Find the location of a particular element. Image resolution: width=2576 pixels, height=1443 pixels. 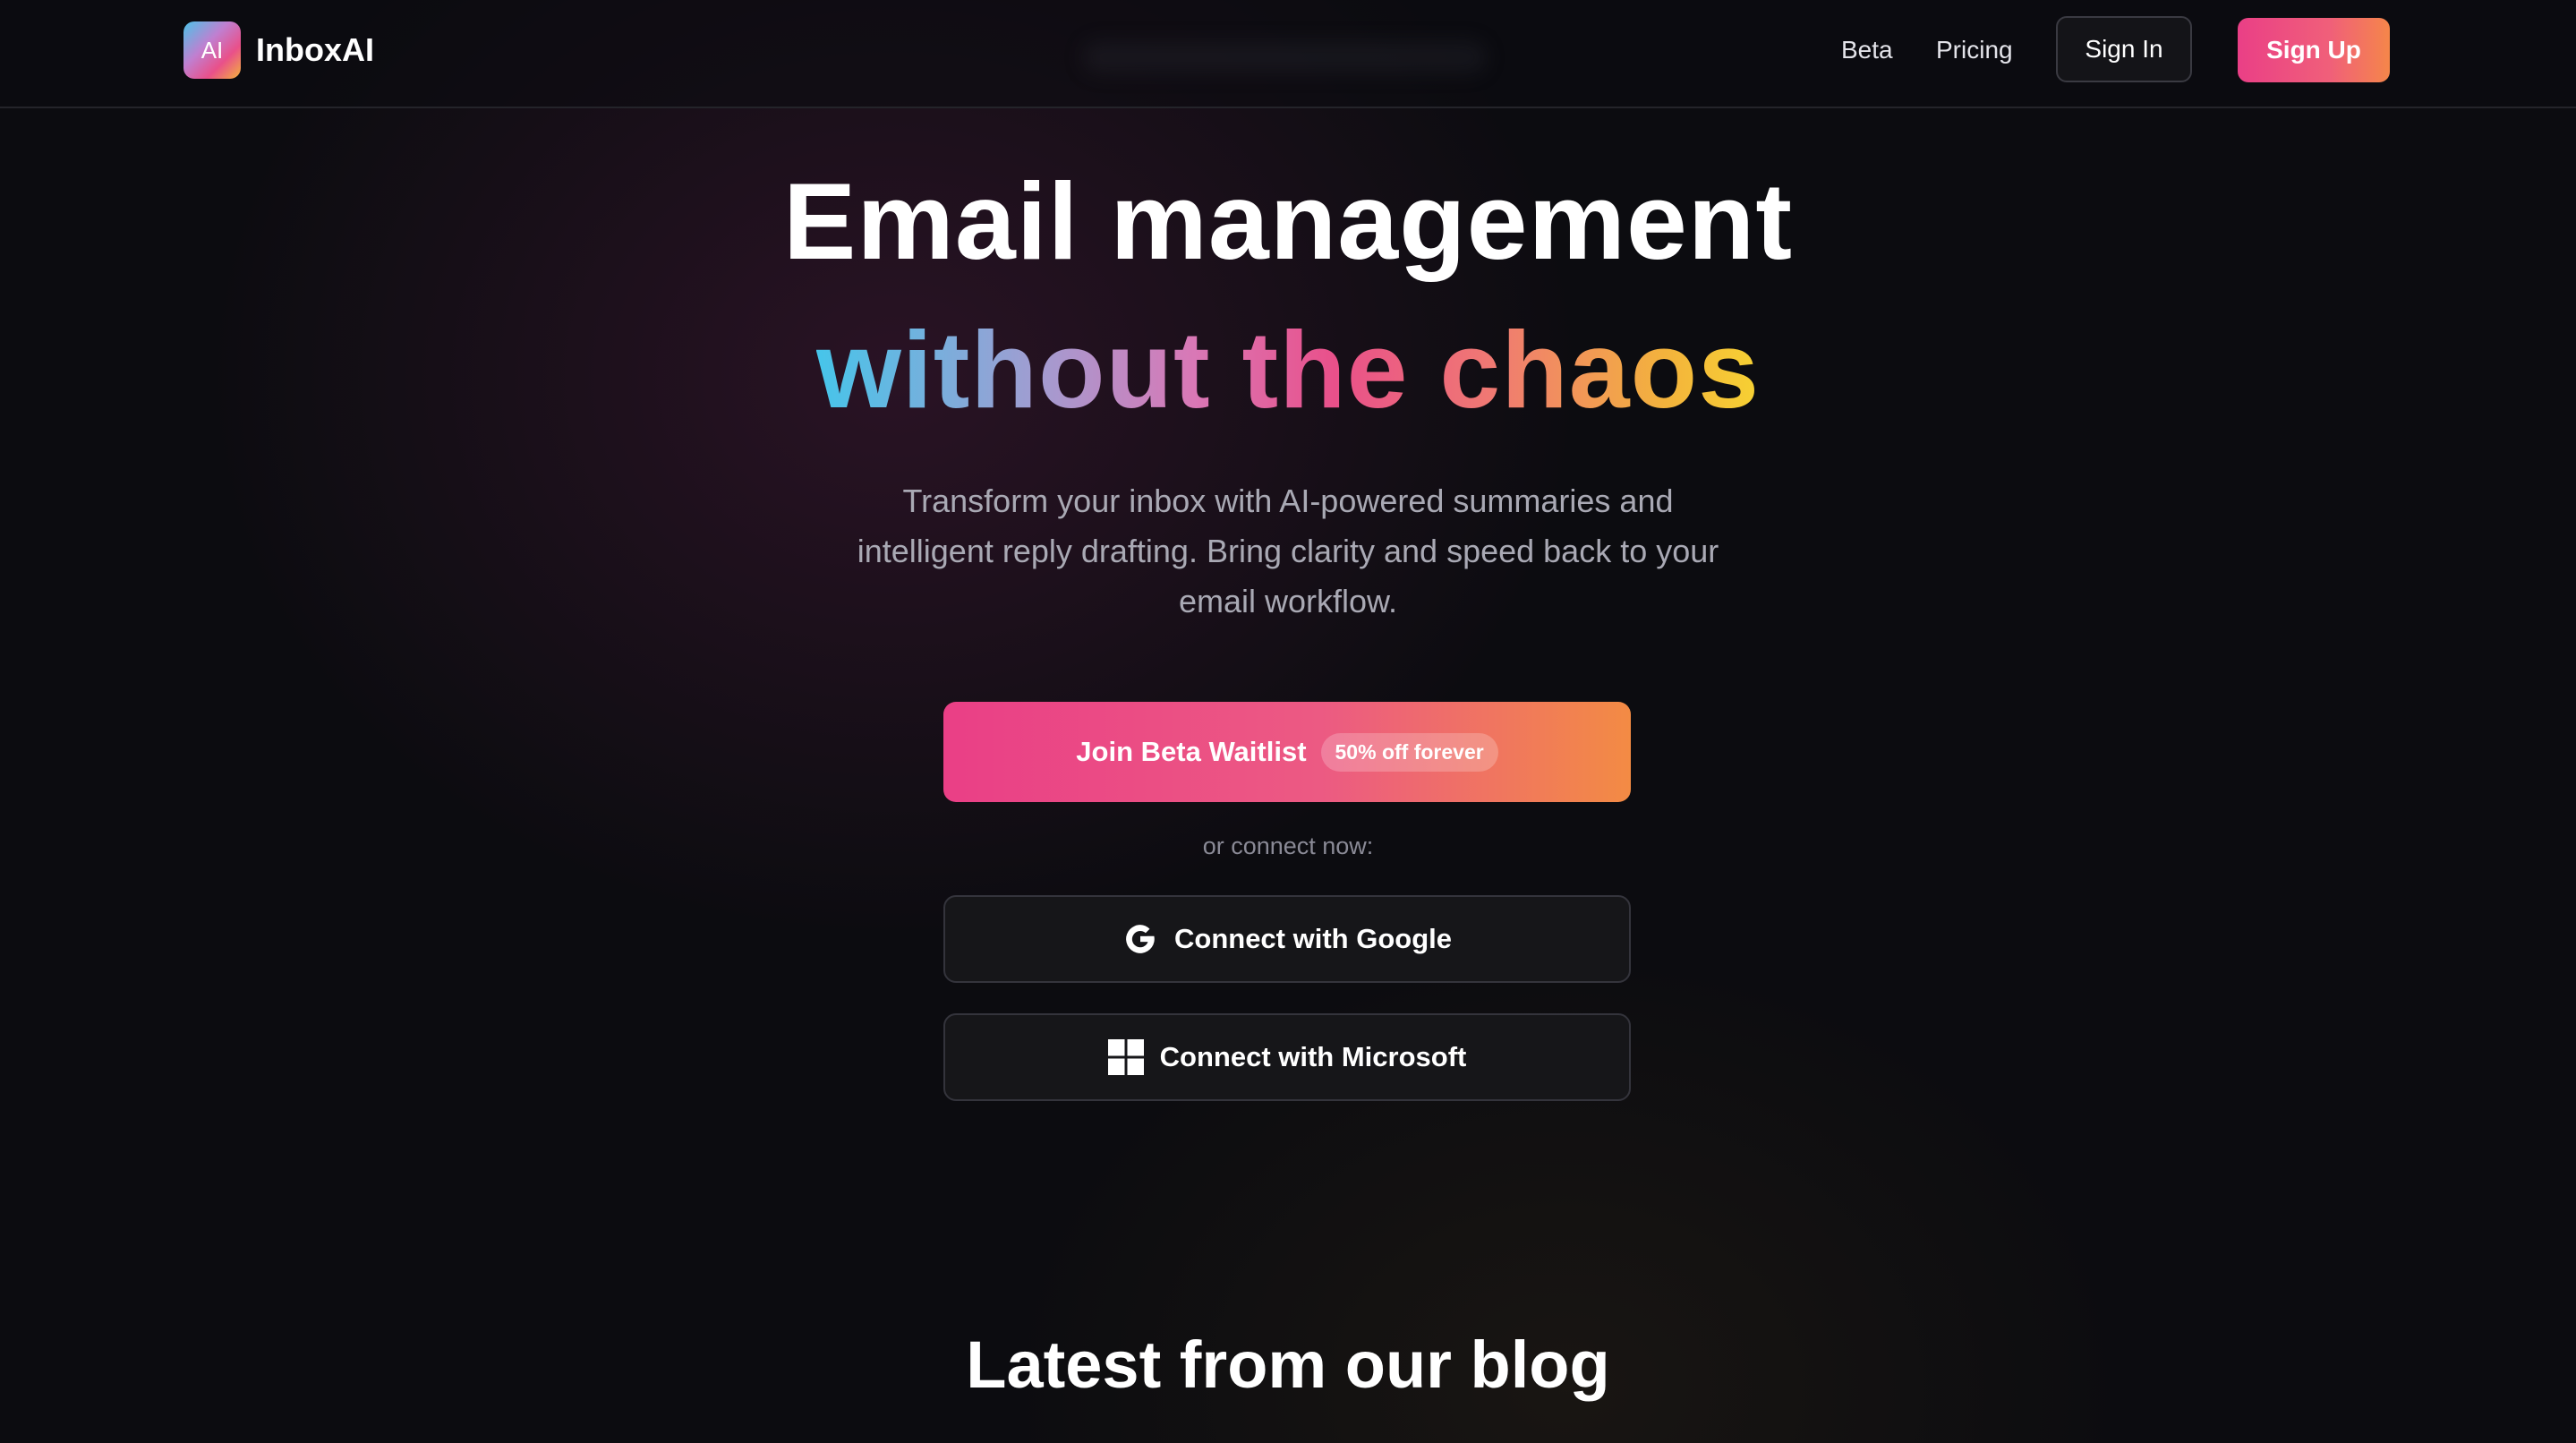

nav-link-pricing: Pricing is located at coordinates (1974, 50).